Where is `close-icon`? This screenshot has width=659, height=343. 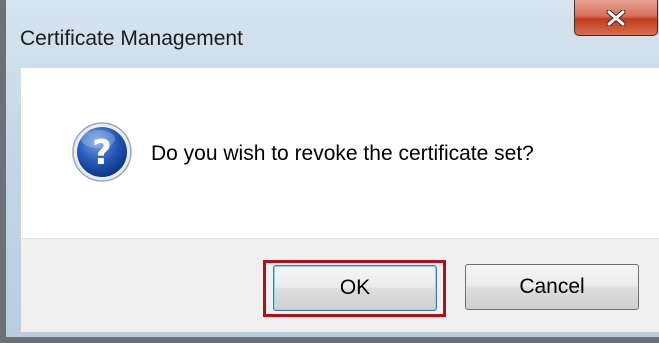
close-icon is located at coordinates (616, 17).